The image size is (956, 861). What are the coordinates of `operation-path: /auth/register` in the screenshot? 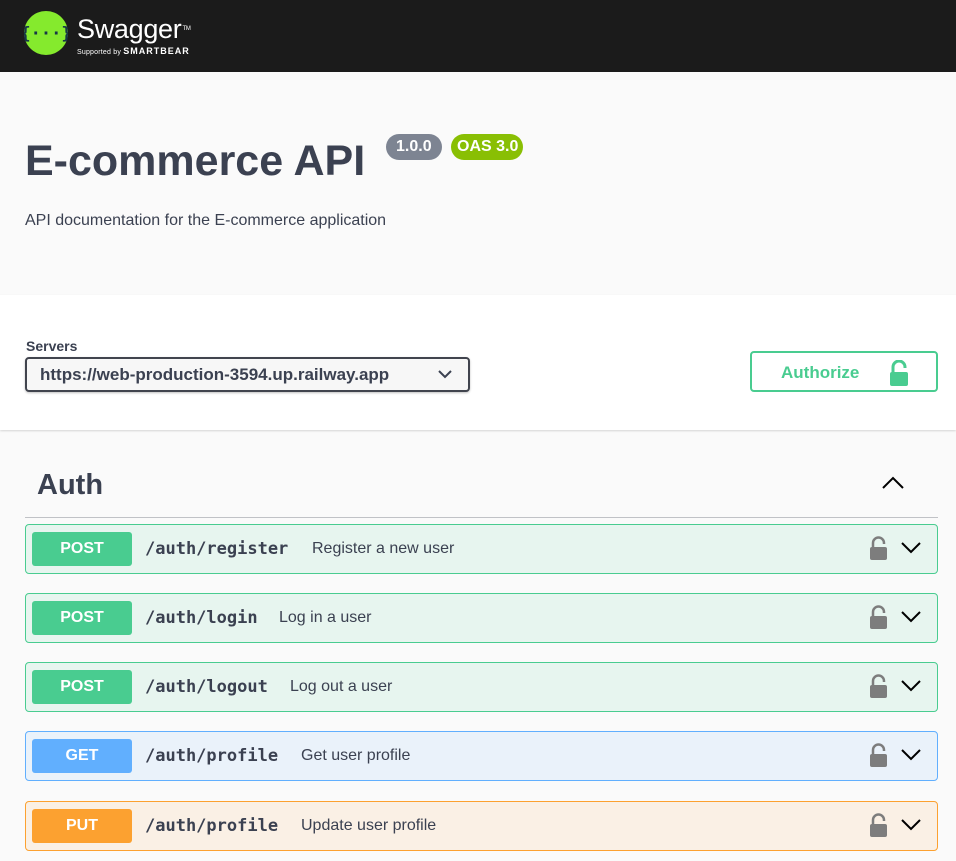 It's located at (217, 549).